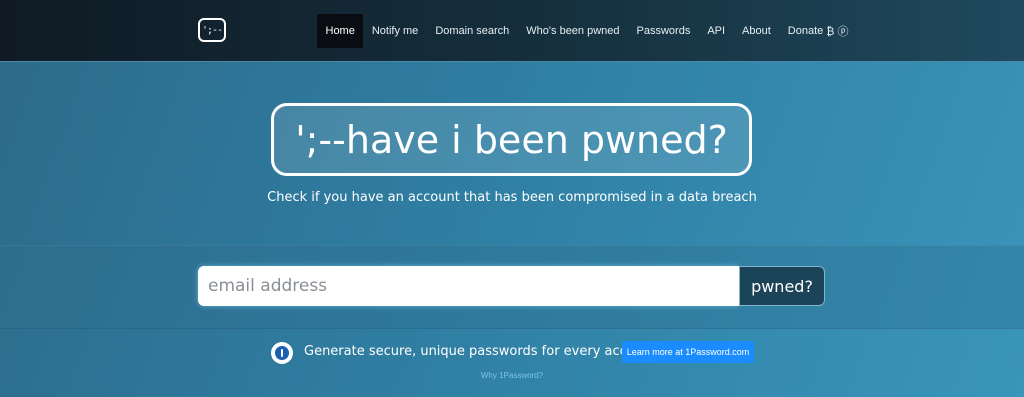 This screenshot has height=397, width=1024. I want to click on pwned-button: pwned?, so click(782, 286).